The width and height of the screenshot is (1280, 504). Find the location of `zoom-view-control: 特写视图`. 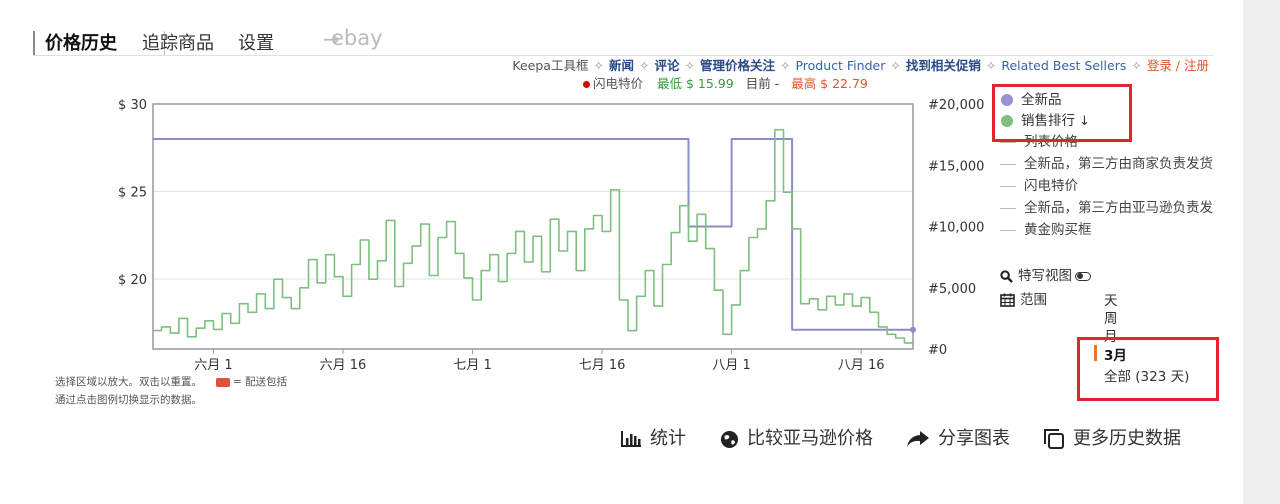

zoom-view-control: 特写视图 is located at coordinates (1045, 274).